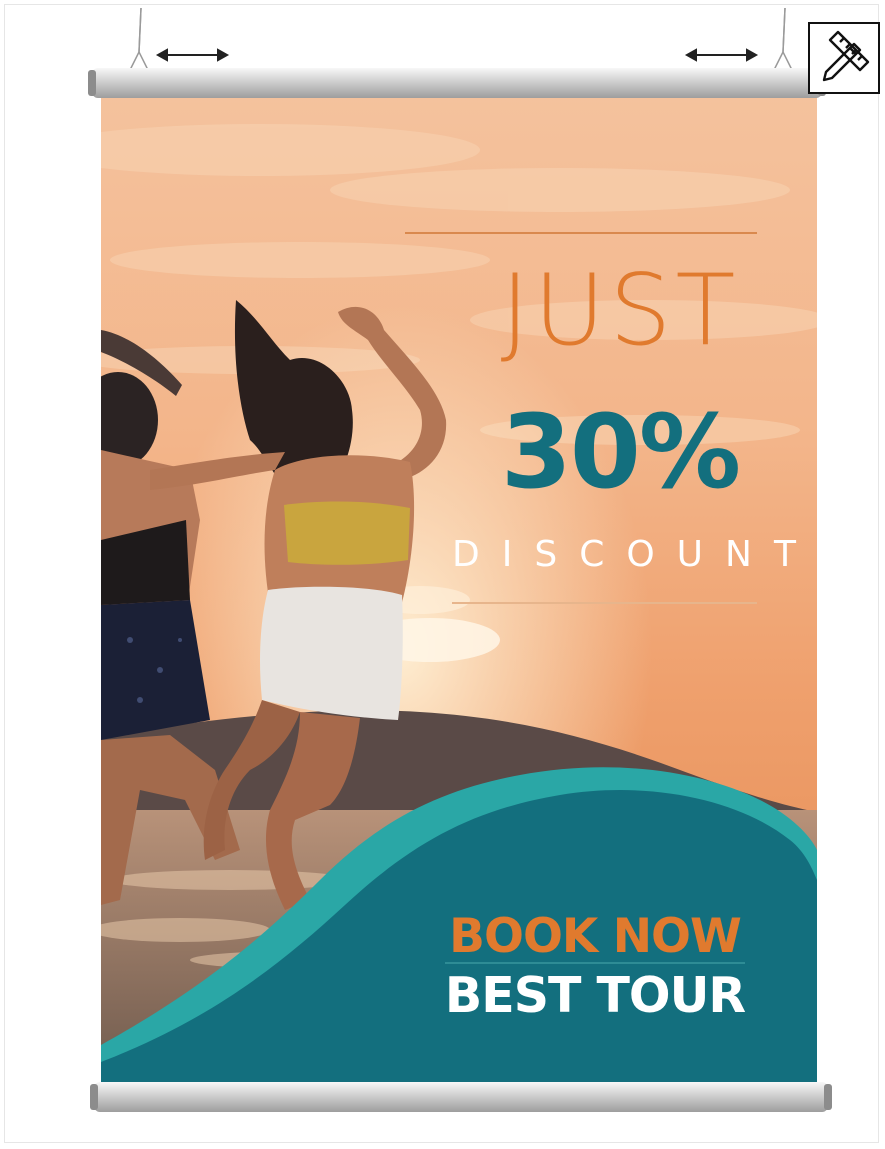 This screenshot has width=885, height=1149. What do you see at coordinates (595, 995) in the screenshot?
I see `best-tour-text: BEST TOUR` at bounding box center [595, 995].